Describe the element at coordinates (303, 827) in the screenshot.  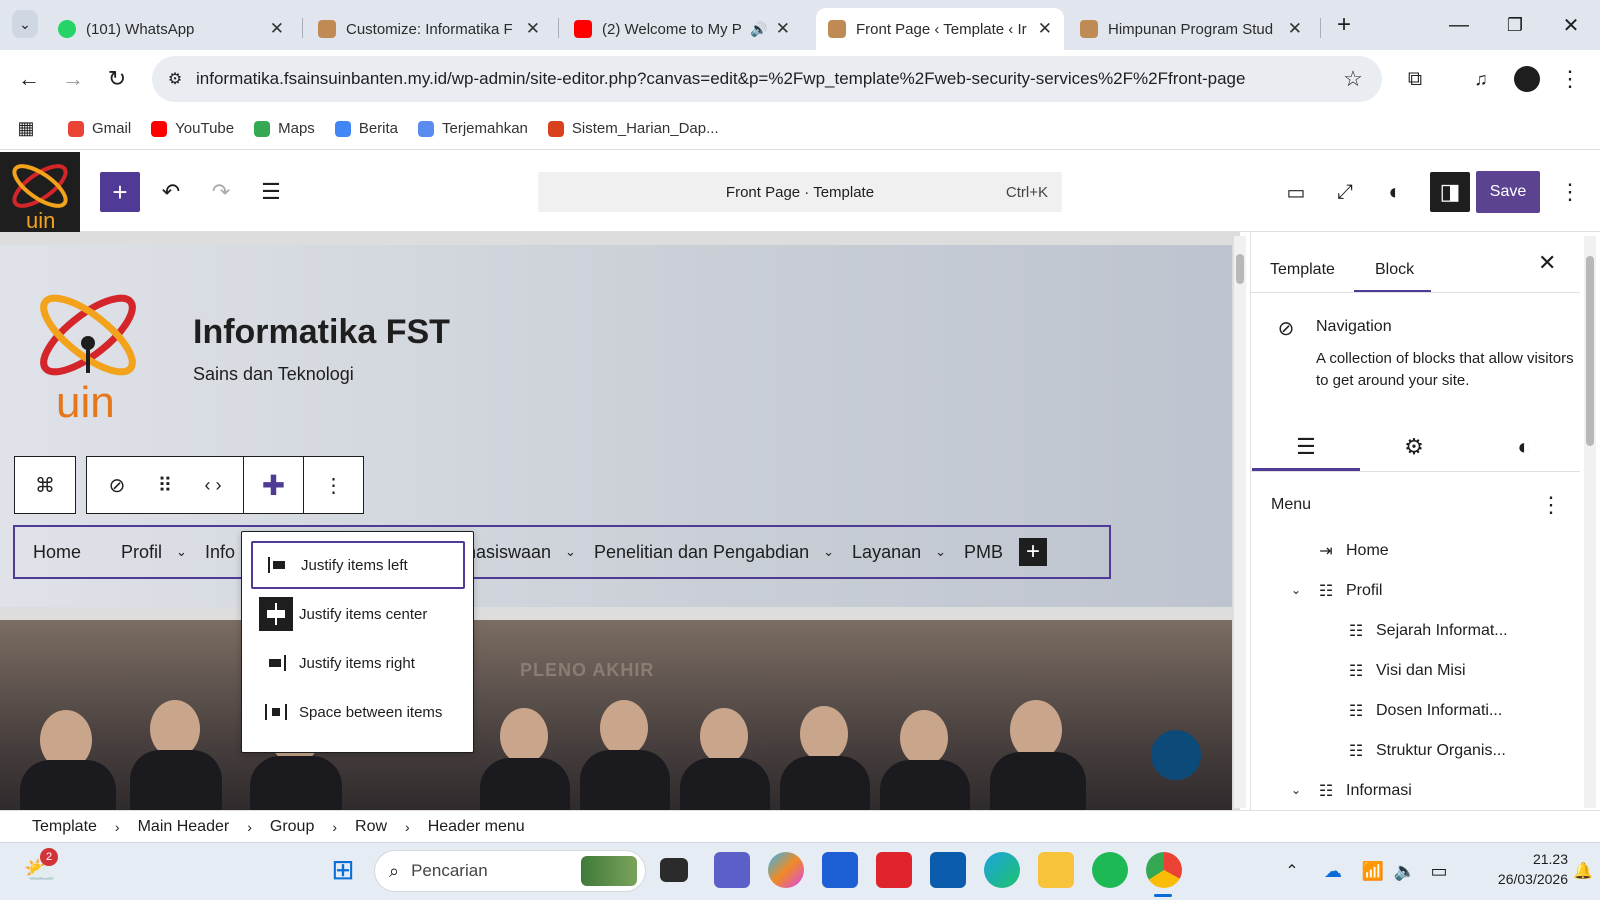
I see `crumb-group: Group ›` at that location.